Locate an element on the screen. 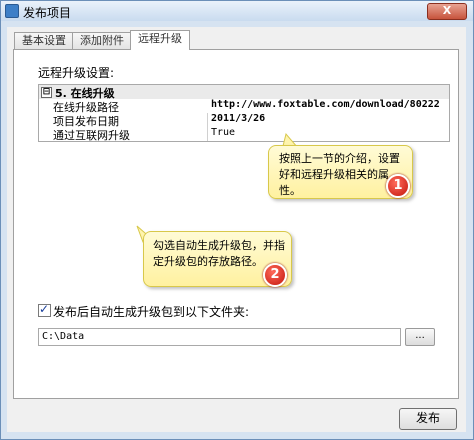 The image size is (474, 440). tab-attachments: 添加附件 is located at coordinates (102, 40).